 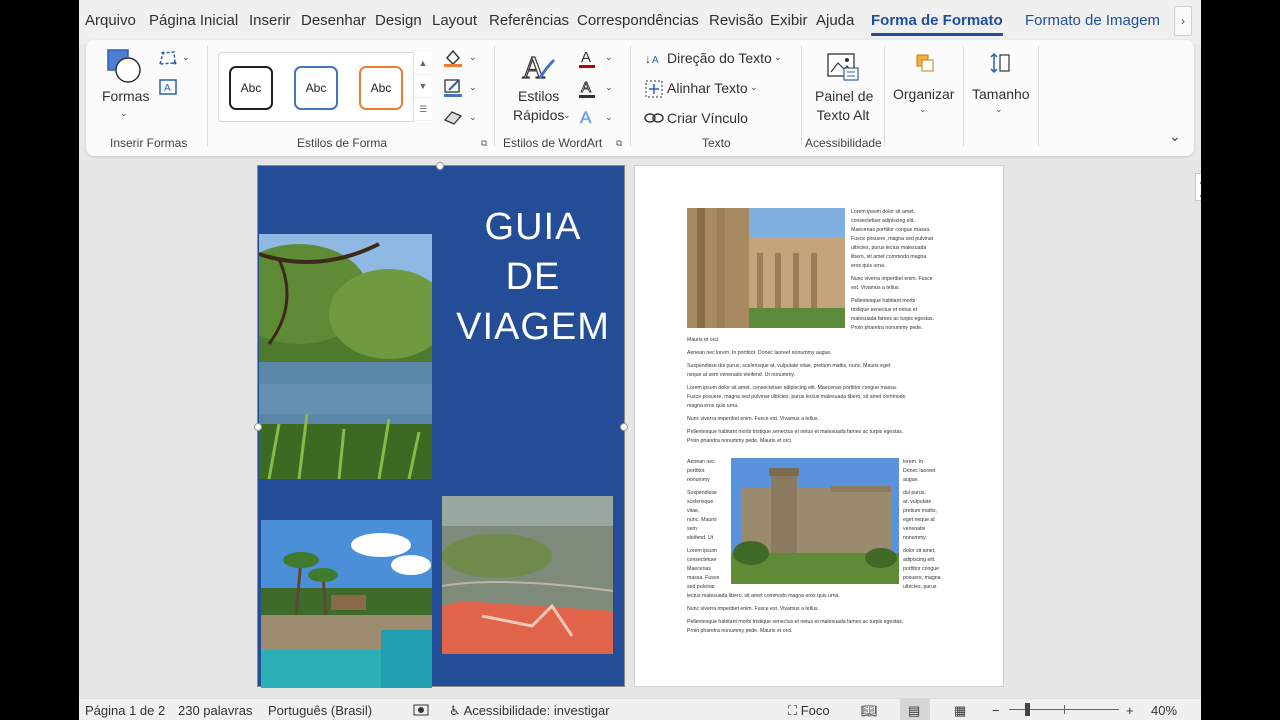 What do you see at coordinates (381, 88) in the screenshot?
I see `shape-style-3: Abc` at bounding box center [381, 88].